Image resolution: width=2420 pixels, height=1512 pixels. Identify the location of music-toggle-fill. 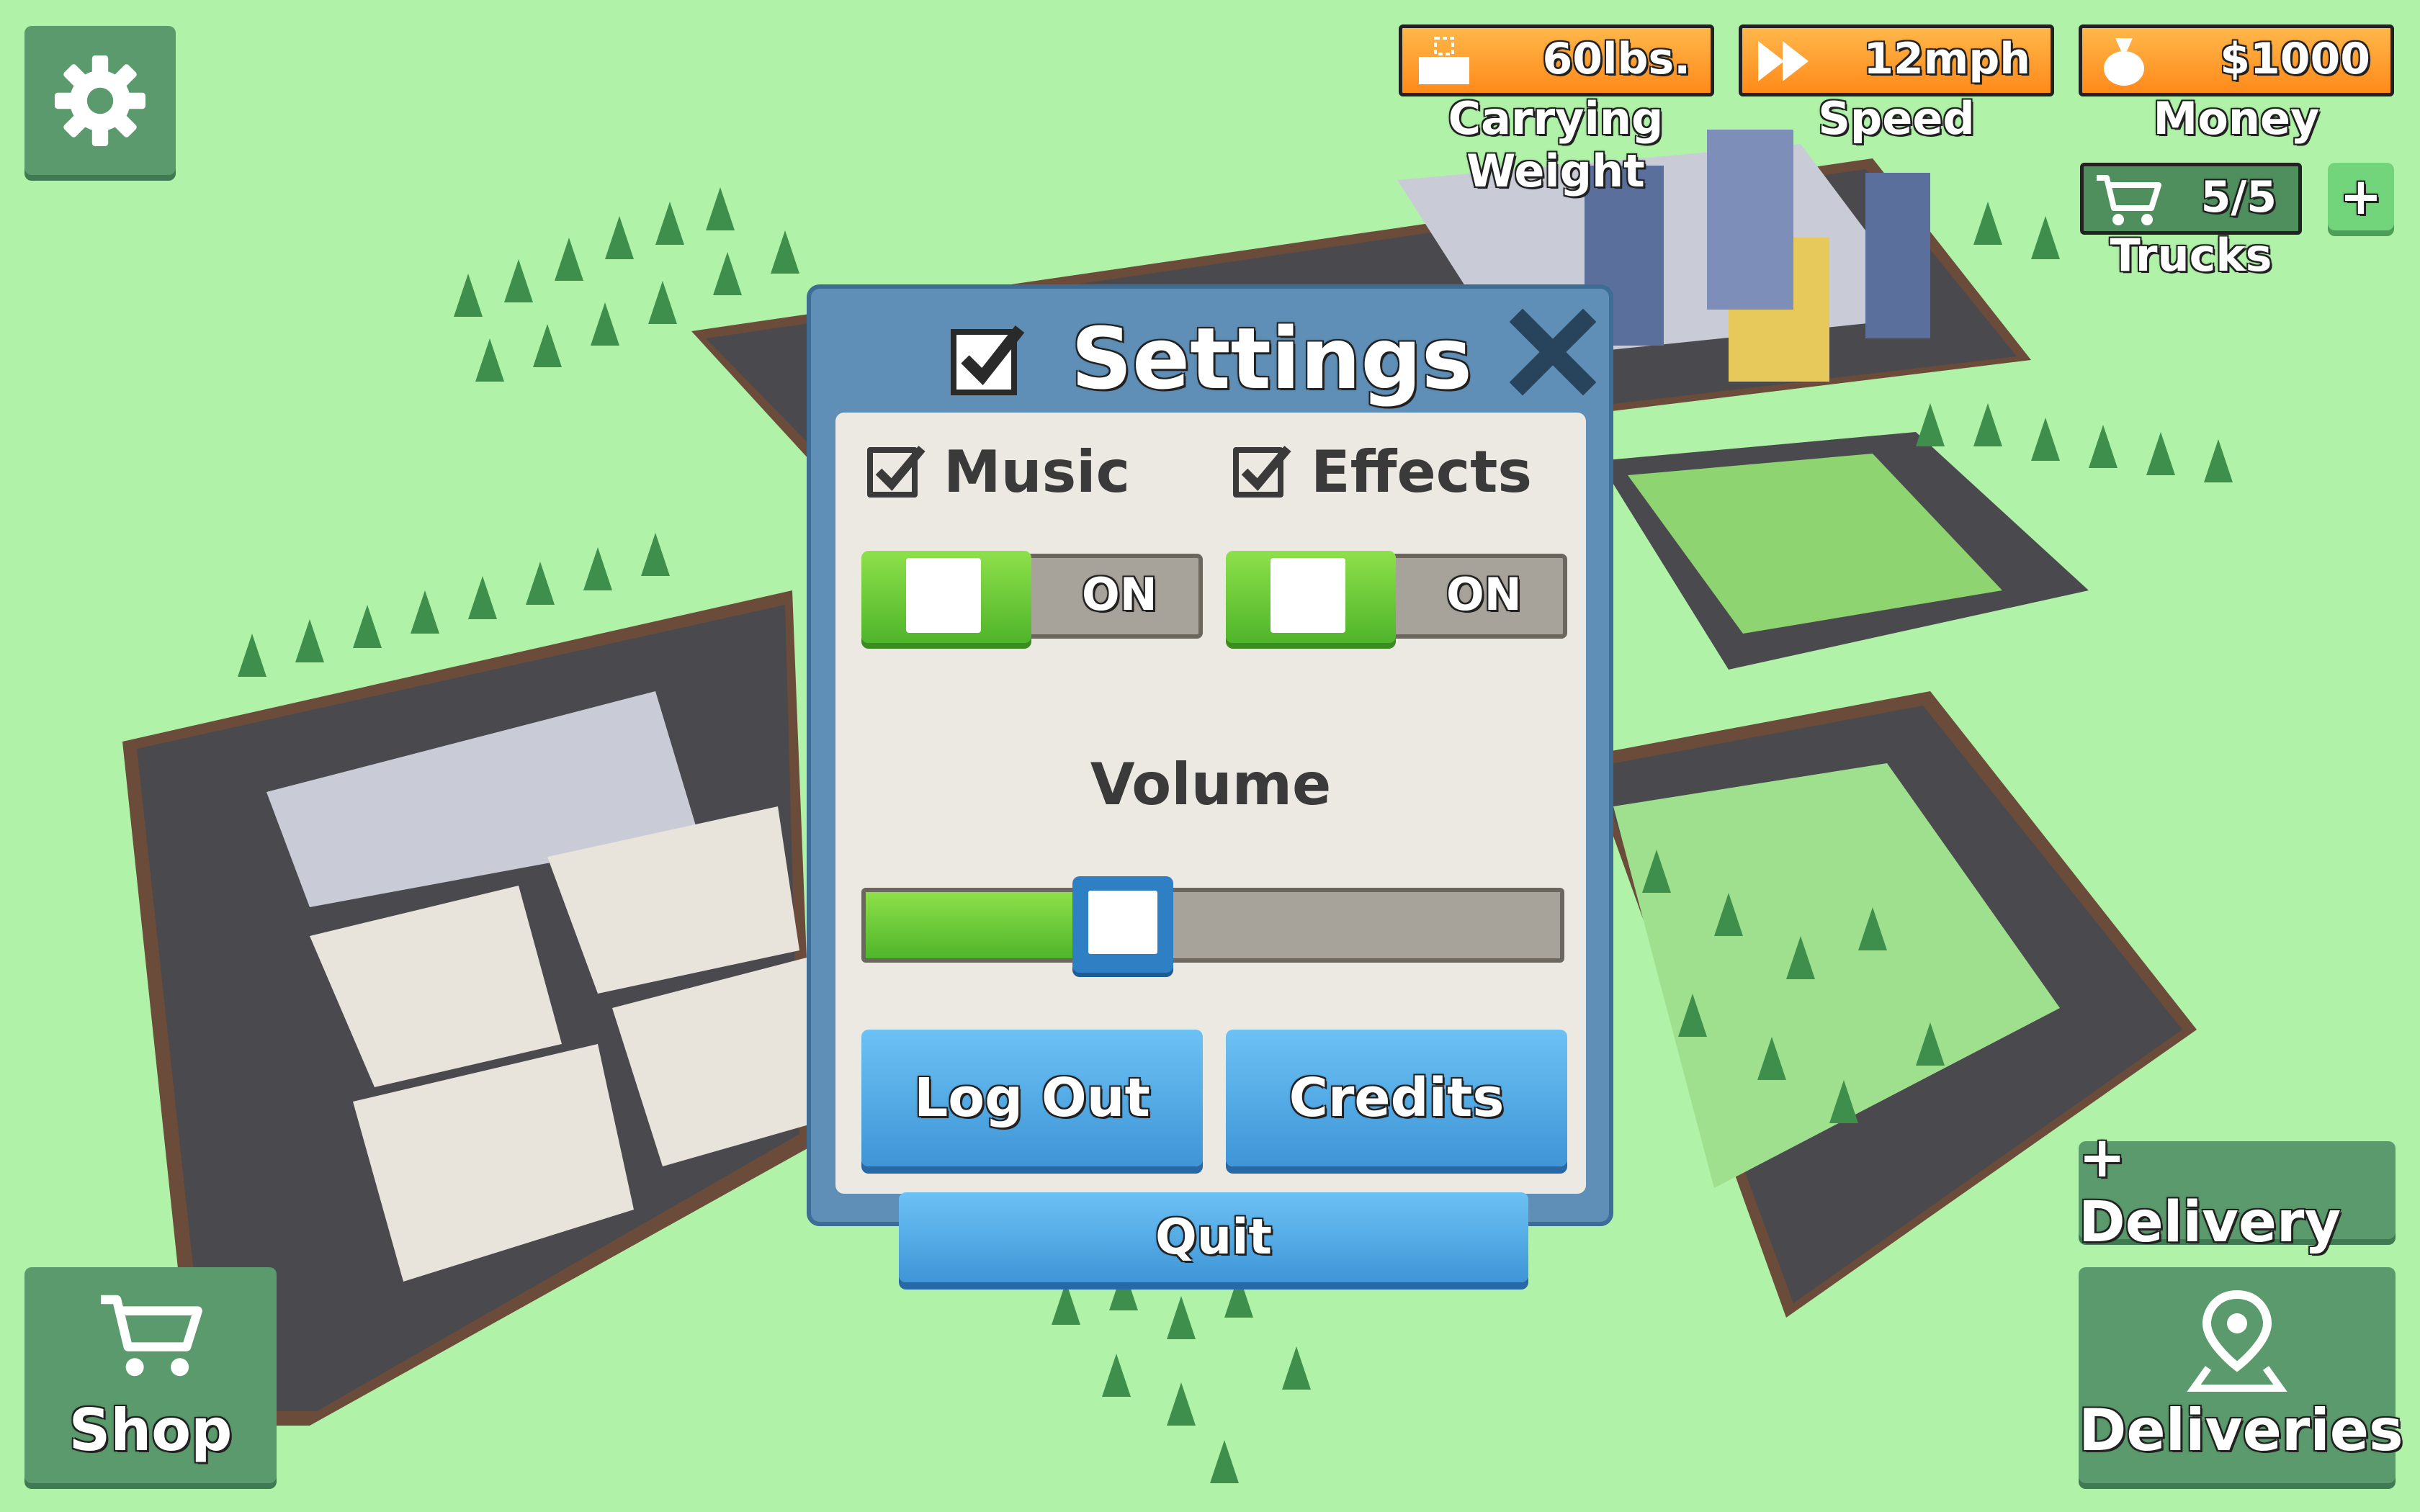
(946, 597).